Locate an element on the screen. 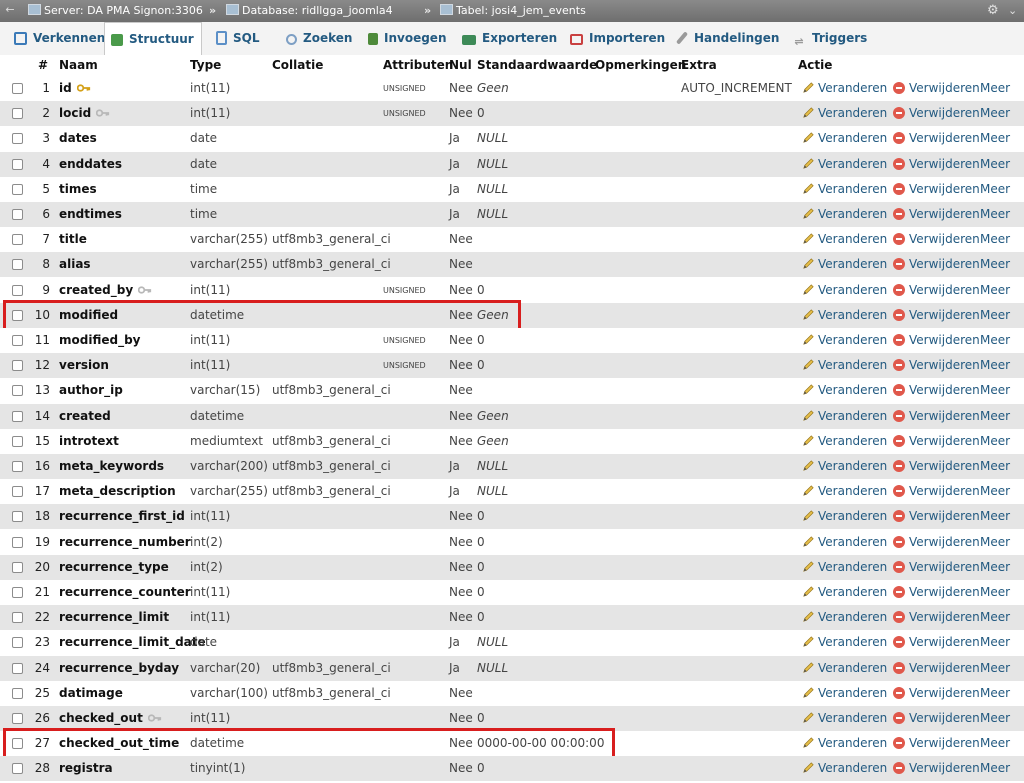 Image resolution: width=1024 pixels, height=783 pixels. tab-importeren: Importeren is located at coordinates (615, 38).